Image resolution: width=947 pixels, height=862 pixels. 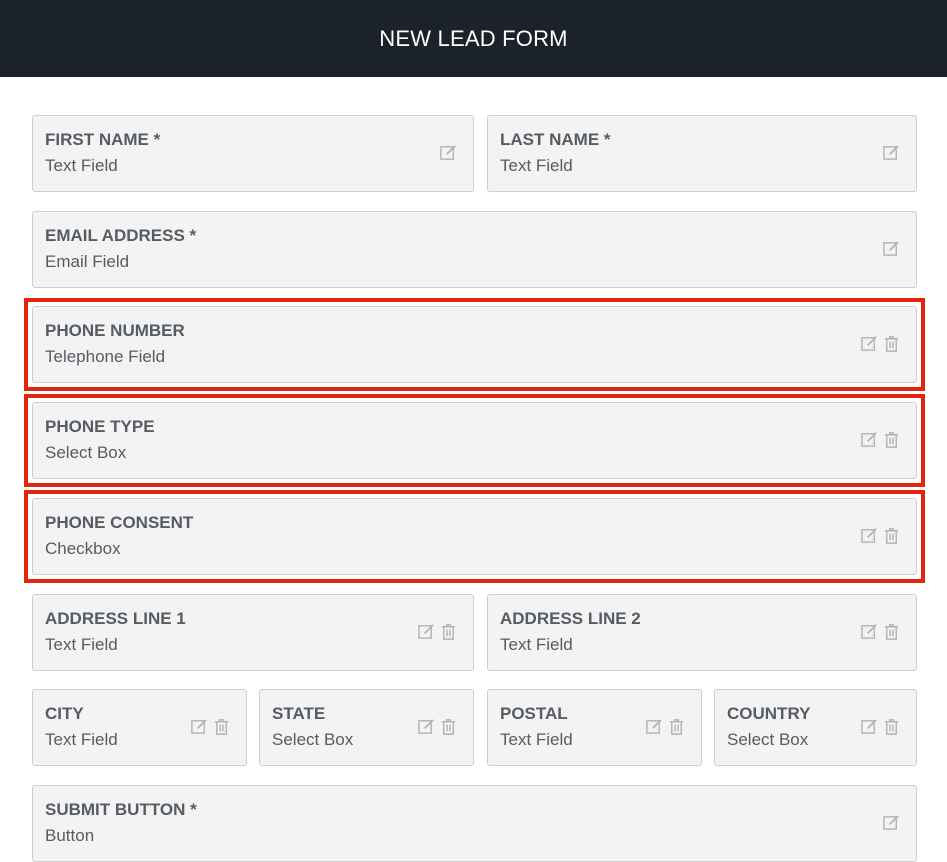 I want to click on field-label: ADDRESS LINE 1, so click(x=115, y=618).